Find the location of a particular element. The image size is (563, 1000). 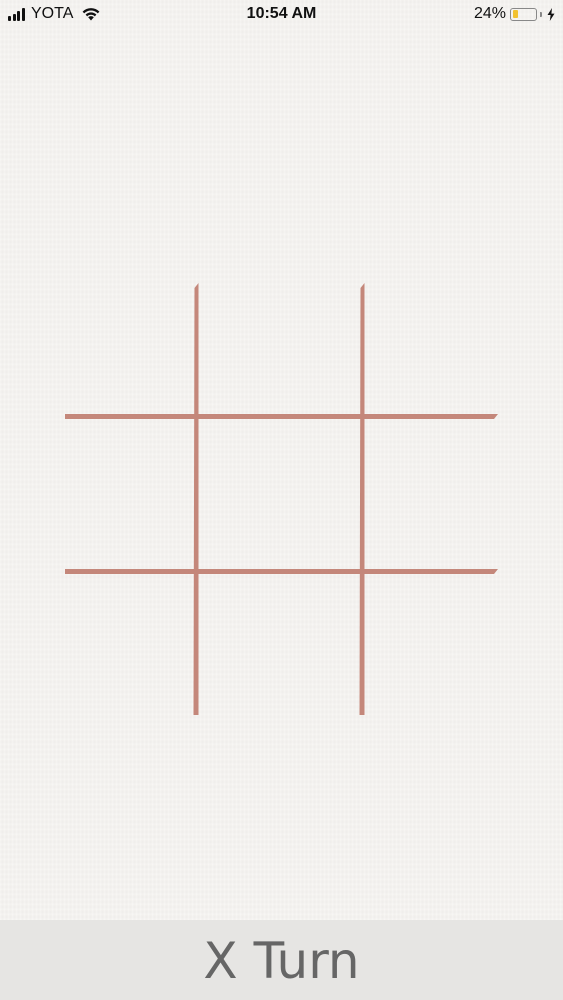

turn-indicator-bar: X Turn is located at coordinates (281, 960).